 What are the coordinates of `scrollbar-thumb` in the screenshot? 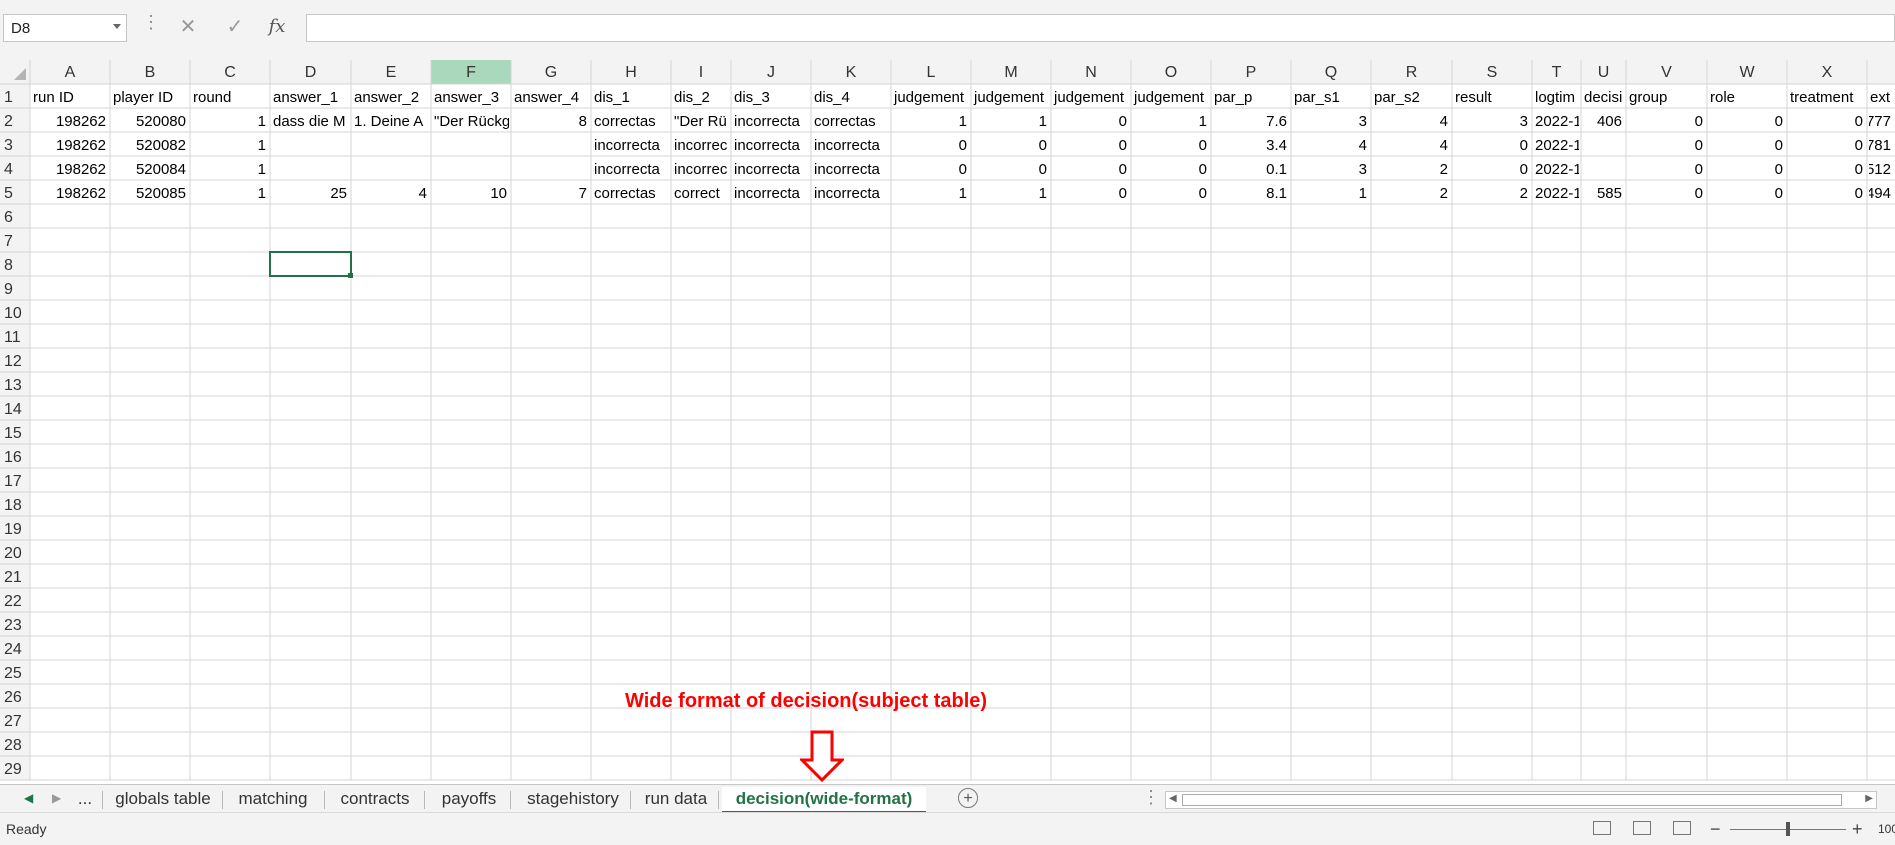 It's located at (1512, 800).